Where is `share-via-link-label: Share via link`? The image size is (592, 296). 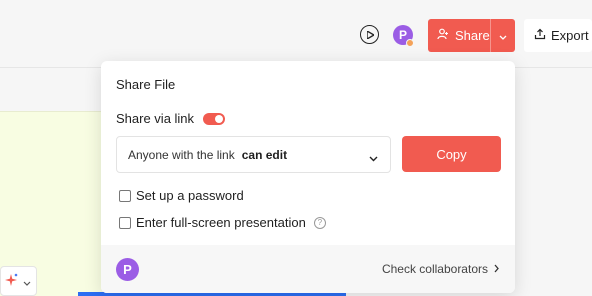
share-via-link-label: Share via link is located at coordinates (155, 118).